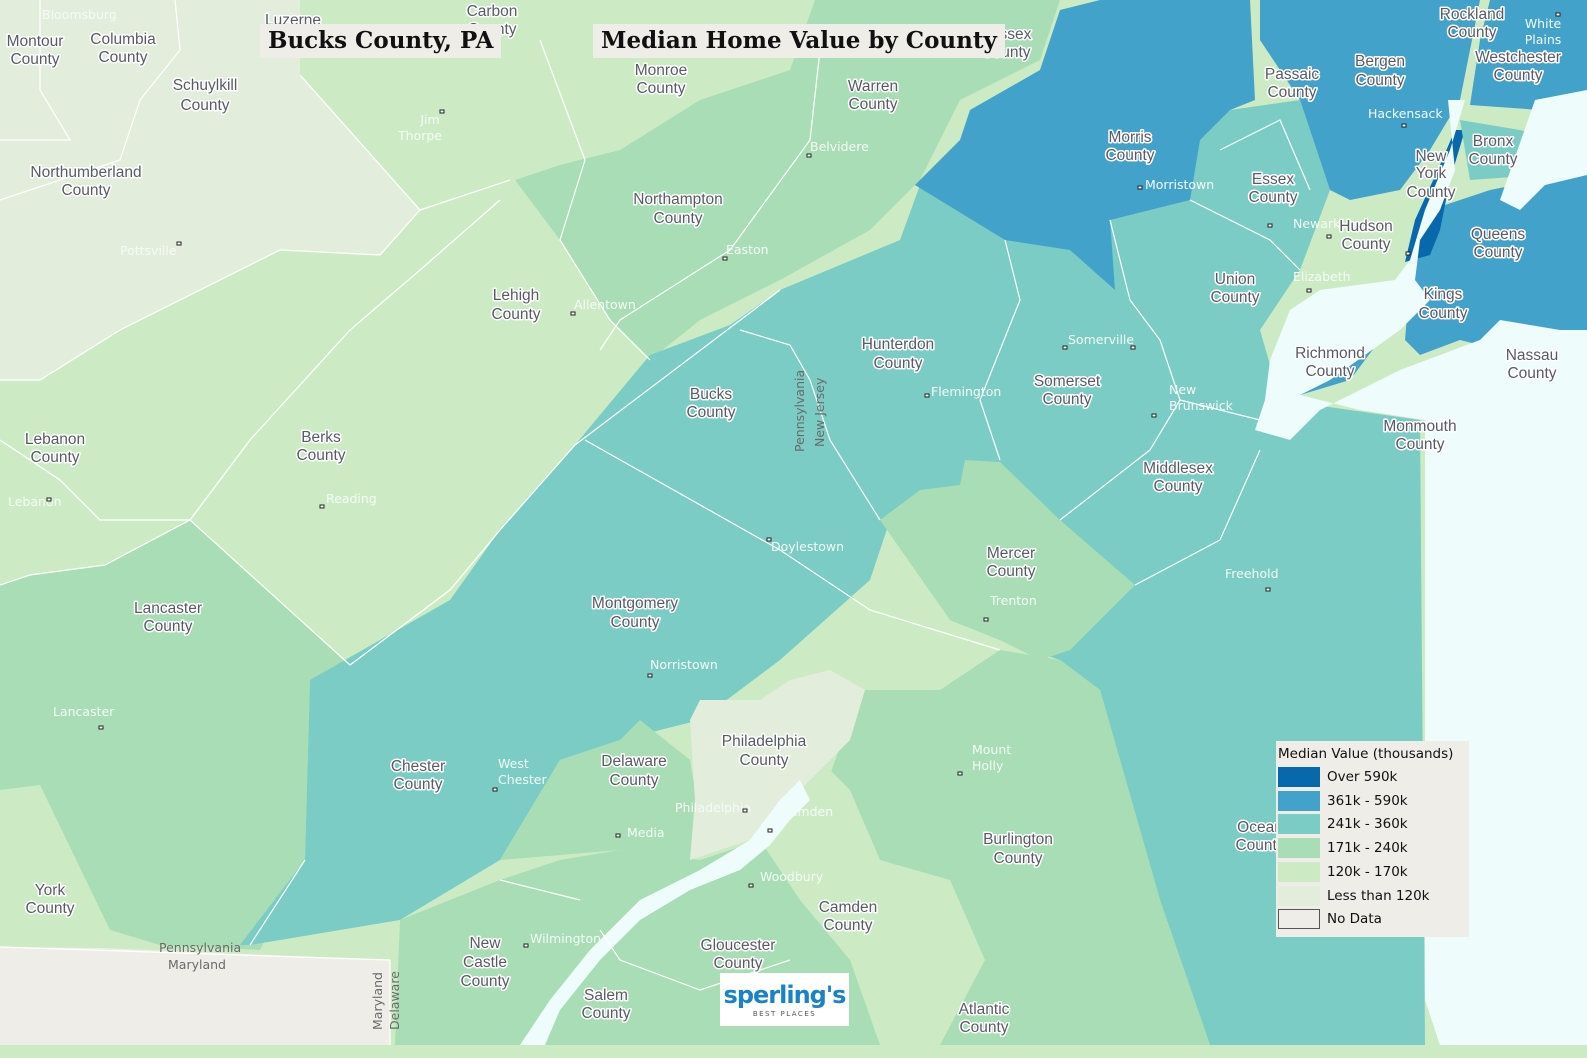 Image resolution: width=1587 pixels, height=1058 pixels. I want to click on legend-label: 361k - 590k, so click(1367, 800).